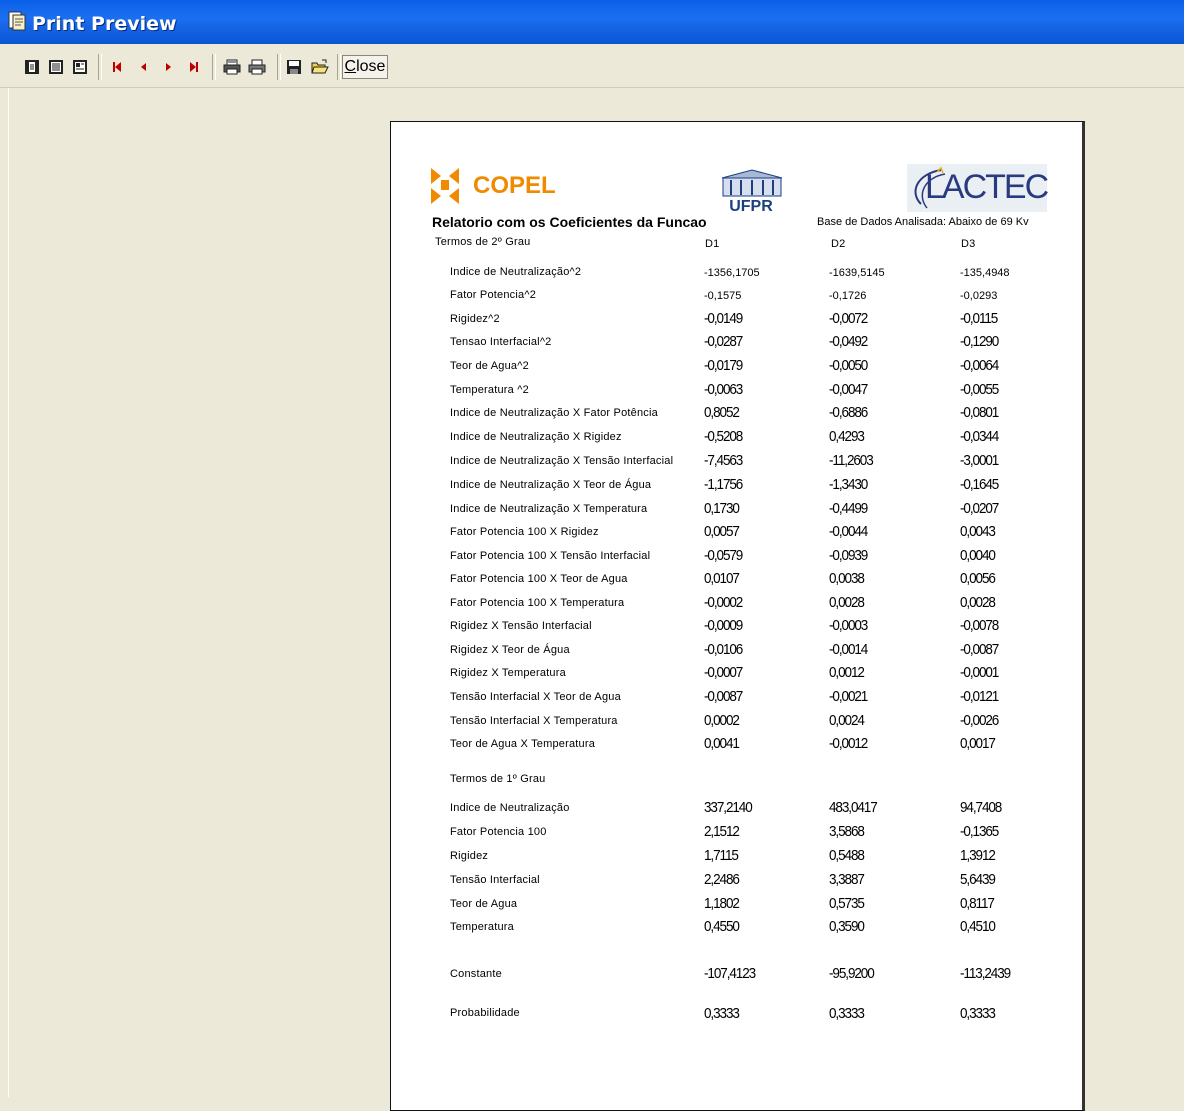 The image size is (1184, 1111). I want to click on value-cell-d1: 1,7115, so click(721, 855).